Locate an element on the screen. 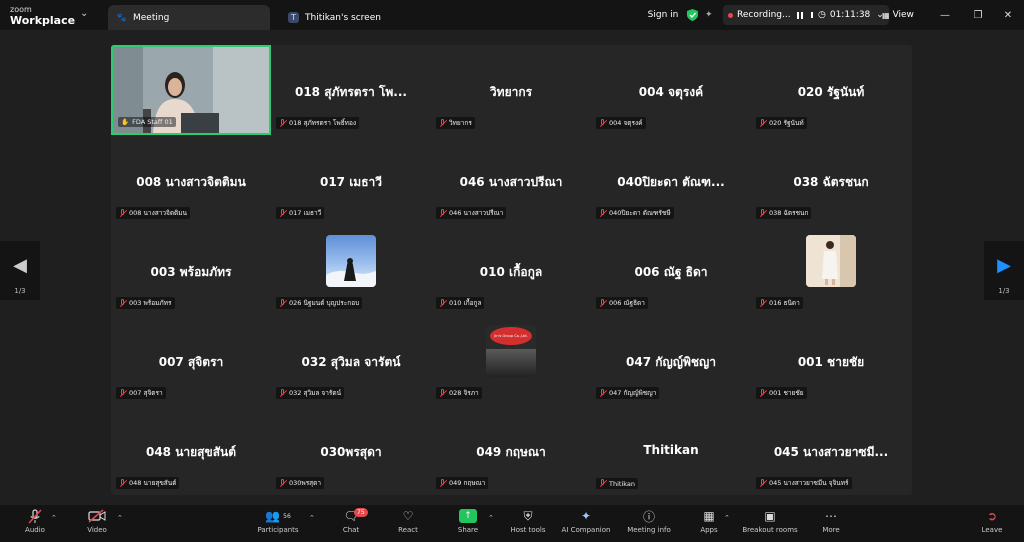 Image resolution: width=1024 pixels, height=542 pixels. participant-tile: 038 ฉัตรชนก 038 ฉัตรชนก is located at coordinates (831, 180).